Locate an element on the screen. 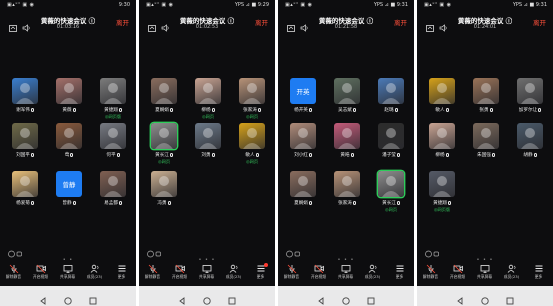 The image size is (553, 306). status-icons-right: YPS ⊿ ■ 9:31 is located at coordinates (529, 5).